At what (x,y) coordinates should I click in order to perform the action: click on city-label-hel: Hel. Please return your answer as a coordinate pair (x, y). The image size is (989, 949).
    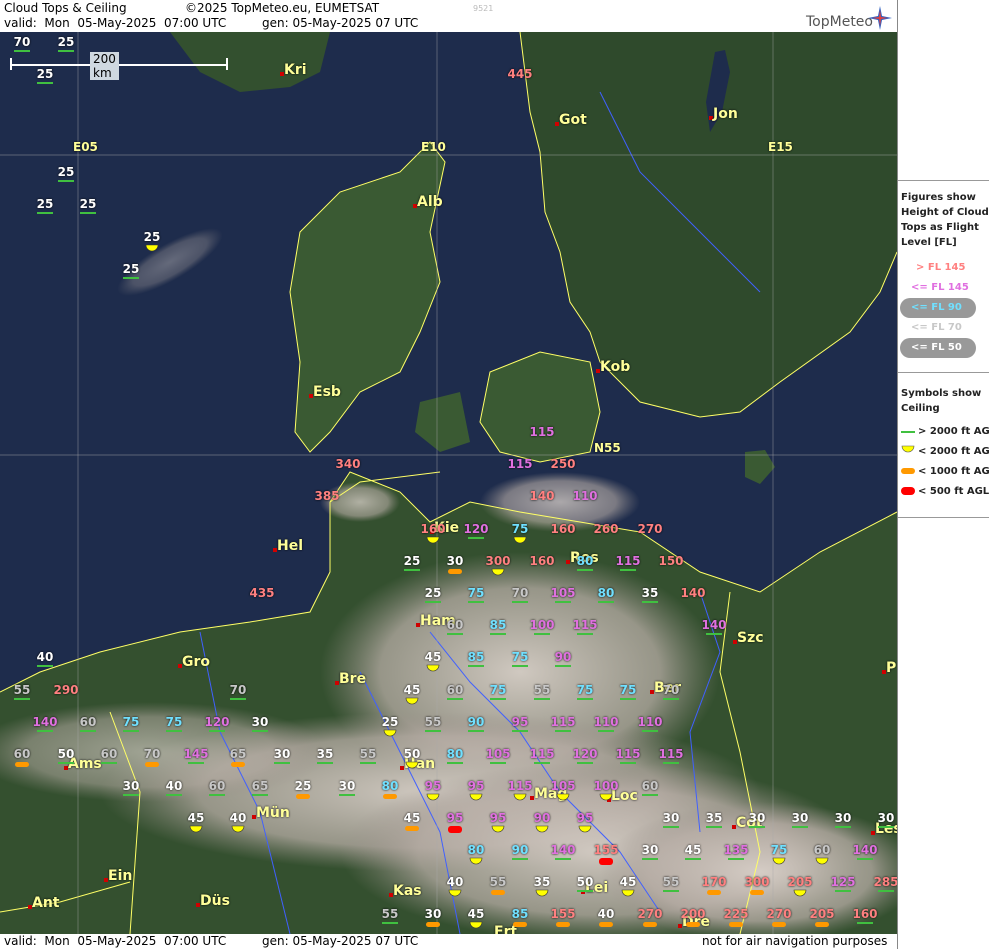
    Looking at the image, I should click on (290, 546).